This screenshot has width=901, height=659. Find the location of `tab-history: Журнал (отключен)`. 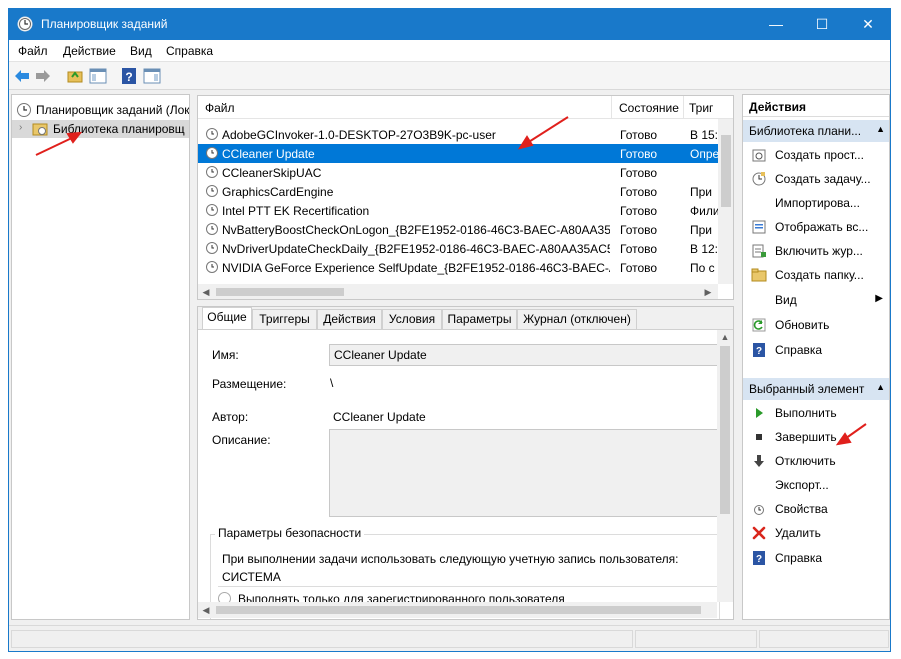

tab-history: Журнал (отключен) is located at coordinates (577, 319).